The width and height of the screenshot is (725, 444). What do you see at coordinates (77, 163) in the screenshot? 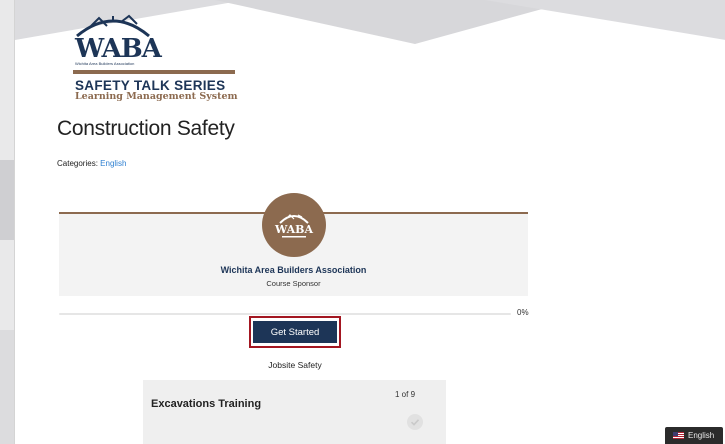
I see `categories-label: Categories:` at bounding box center [77, 163].